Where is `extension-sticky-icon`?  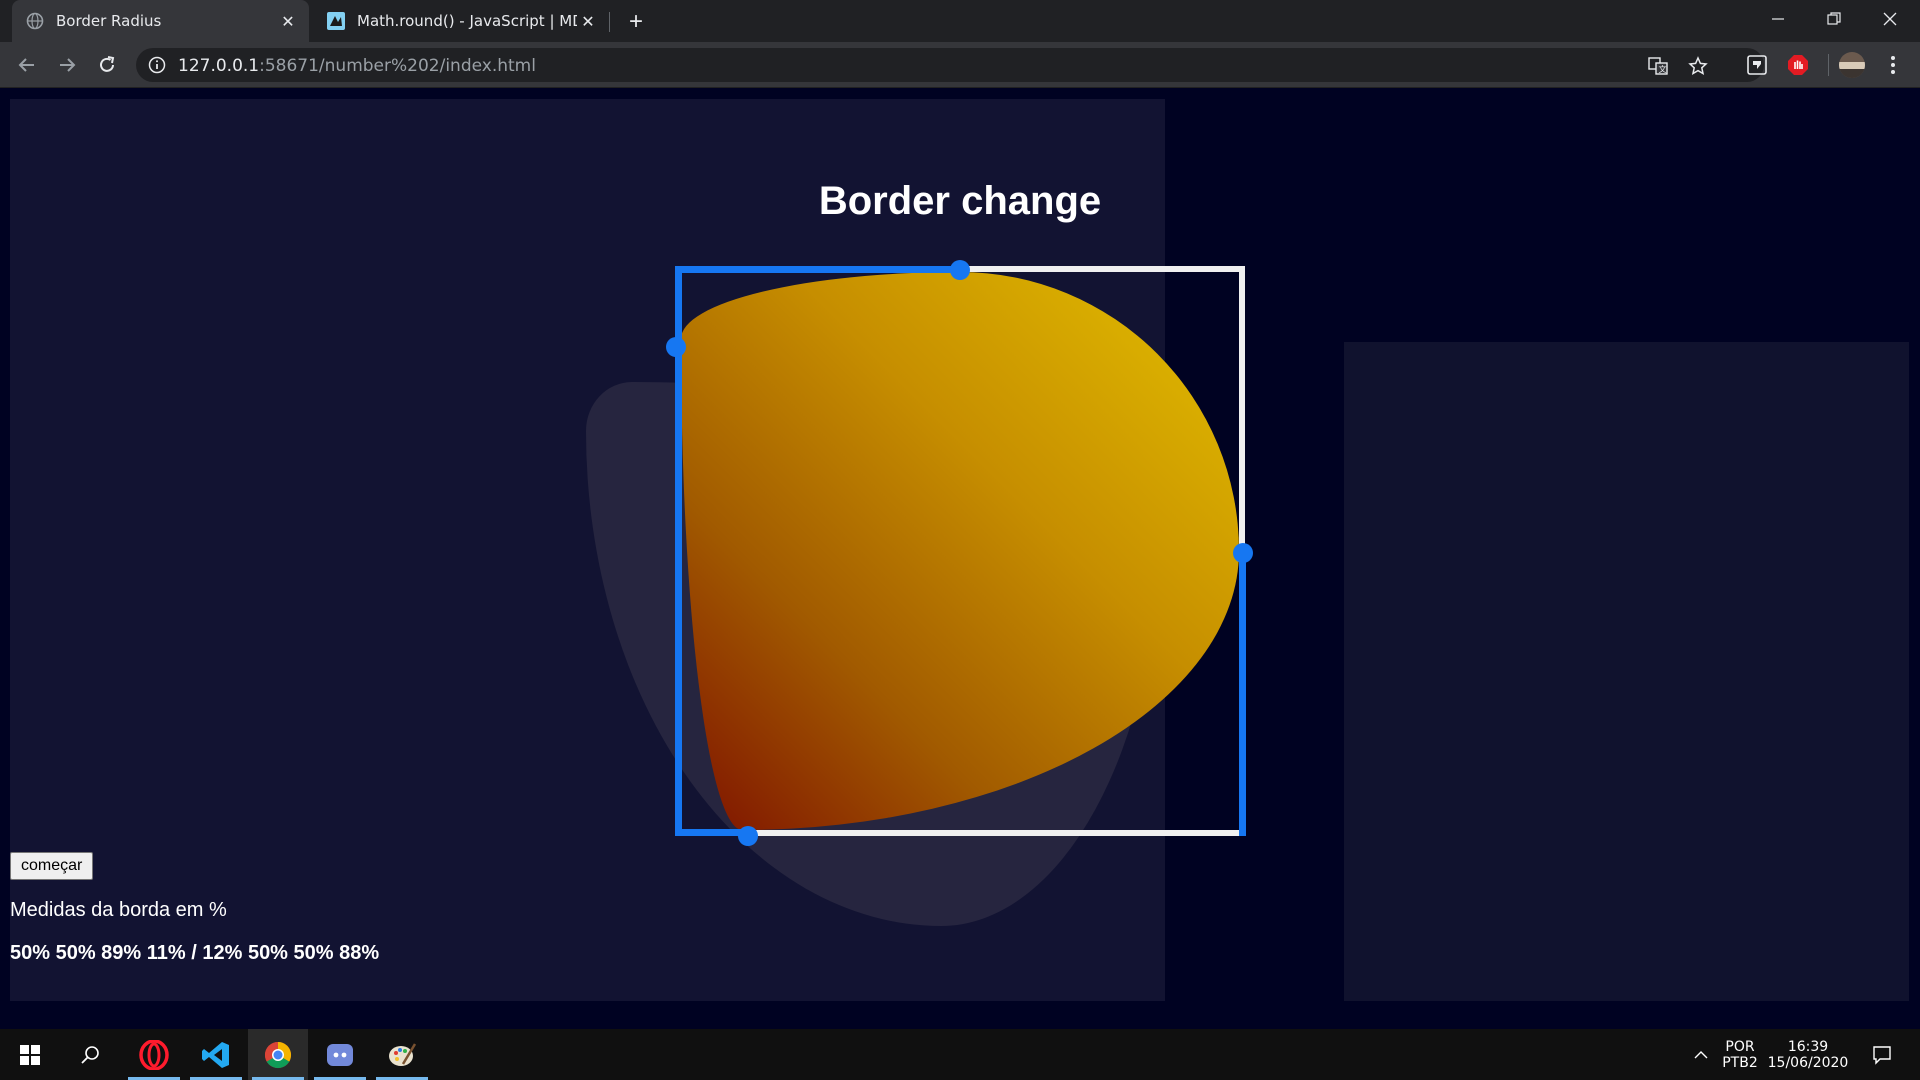 extension-sticky-icon is located at coordinates (1757, 65).